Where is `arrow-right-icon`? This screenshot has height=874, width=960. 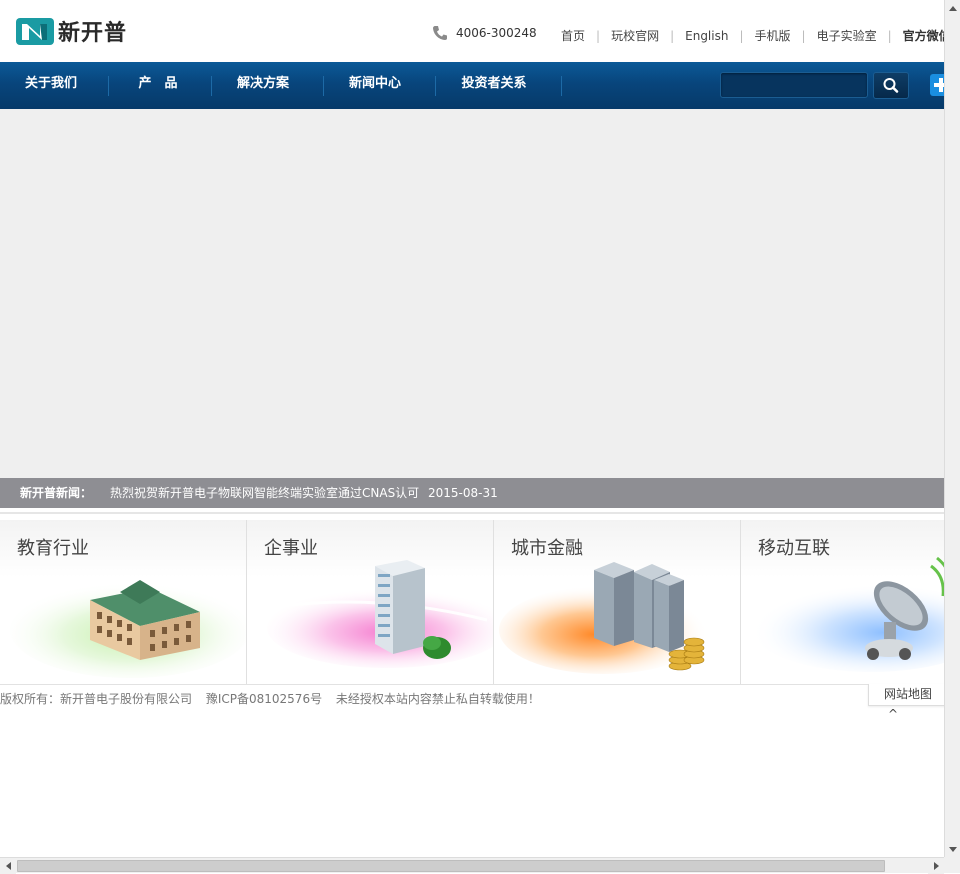
arrow-right-icon is located at coordinates (936, 866).